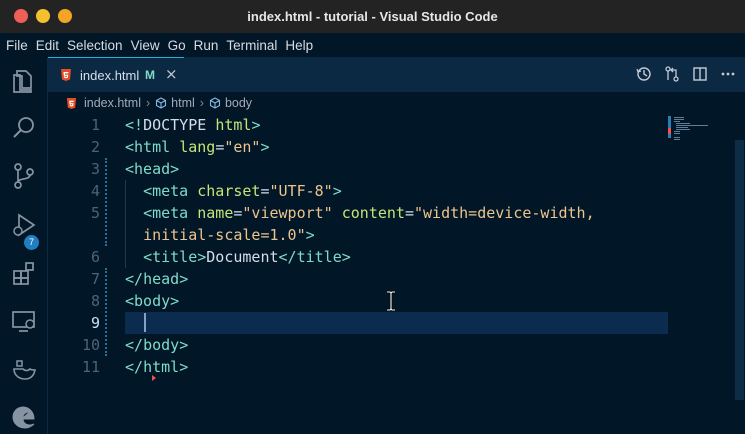 The height and width of the screenshot is (434, 745). Describe the element at coordinates (150, 75) in the screenshot. I see `modified-indicator: M` at that location.